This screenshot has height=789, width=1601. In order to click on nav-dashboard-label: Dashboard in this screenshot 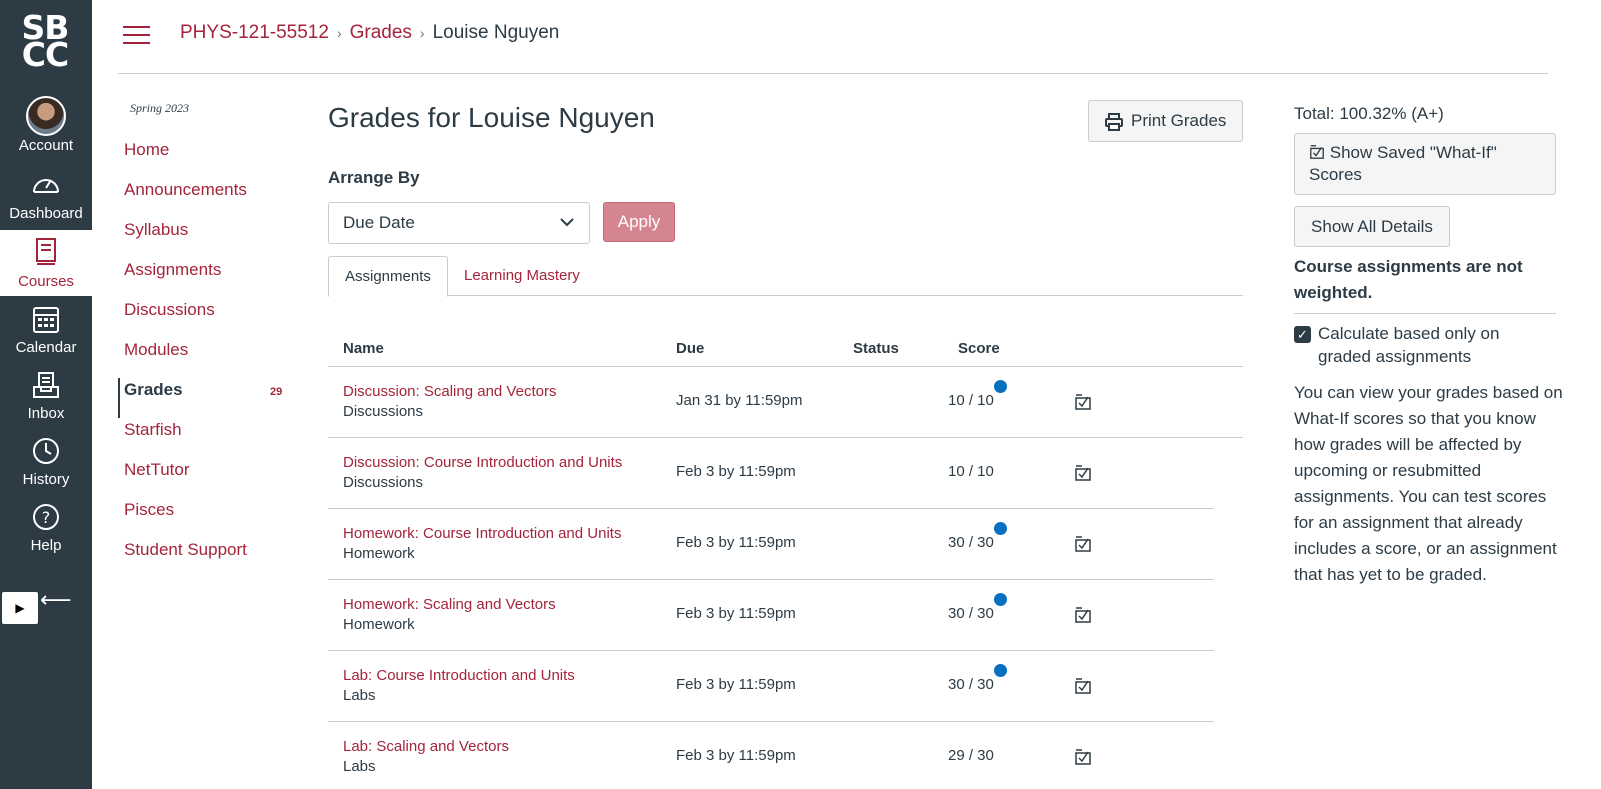, I will do `click(46, 213)`.